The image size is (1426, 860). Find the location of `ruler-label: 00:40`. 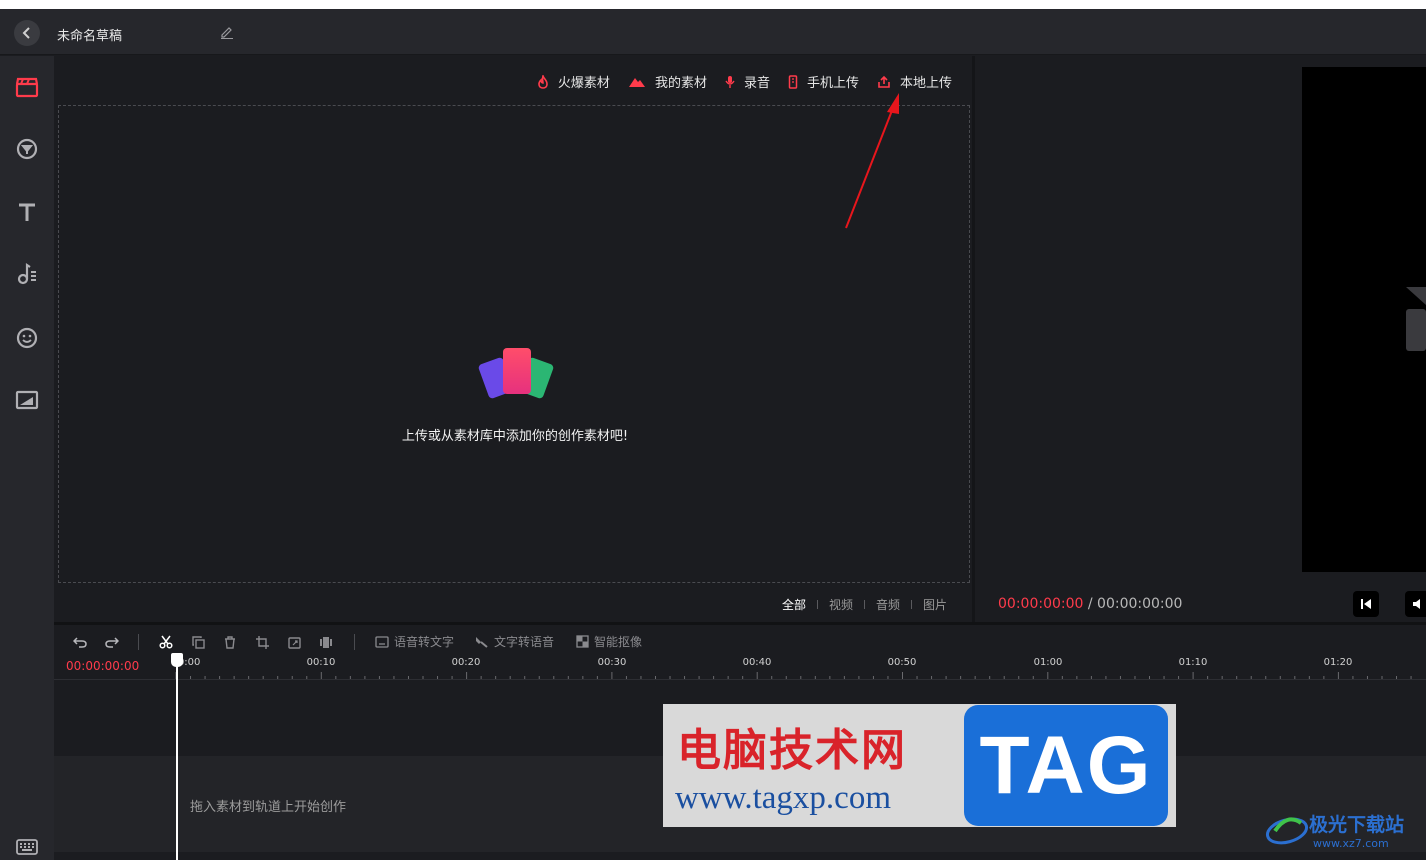

ruler-label: 00:40 is located at coordinates (757, 662).